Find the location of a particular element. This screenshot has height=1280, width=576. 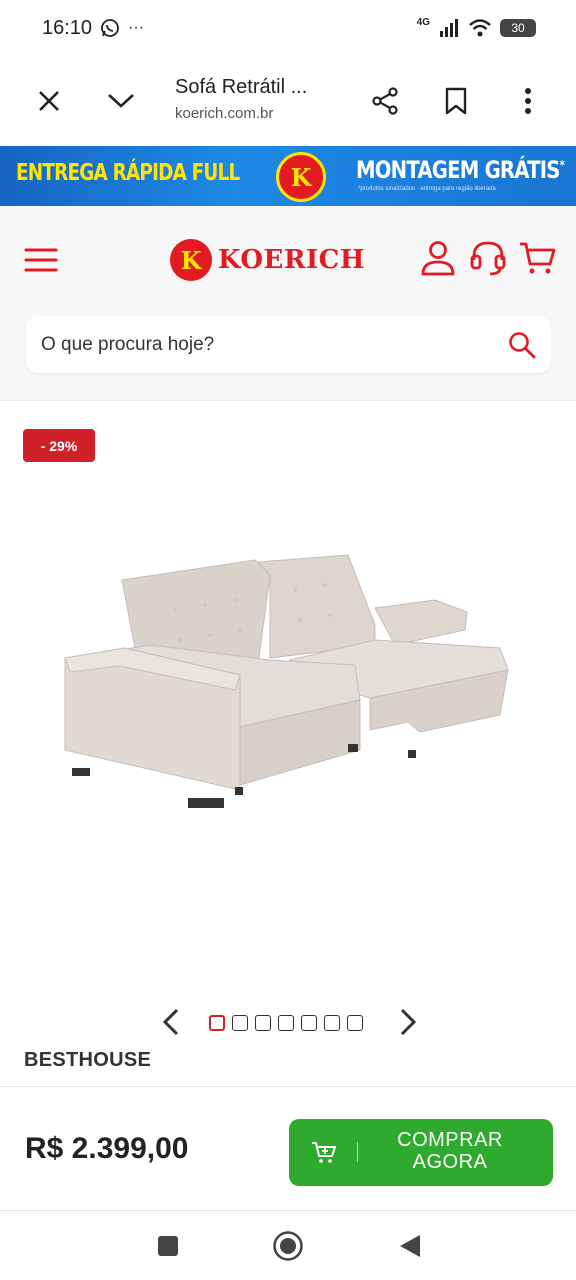

more-notifications: ··· is located at coordinates (136, 27).